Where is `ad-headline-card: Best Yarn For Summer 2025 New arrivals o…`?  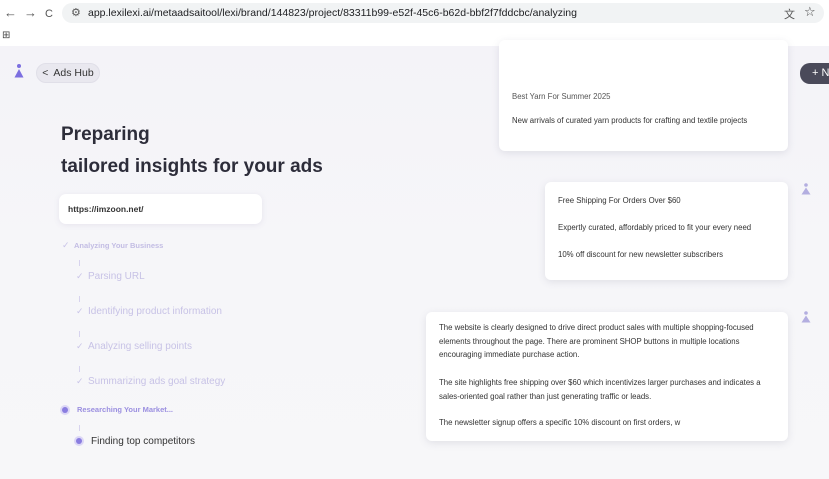
ad-headline-card: Best Yarn For Summer 2025 New arrivals o… is located at coordinates (643, 95).